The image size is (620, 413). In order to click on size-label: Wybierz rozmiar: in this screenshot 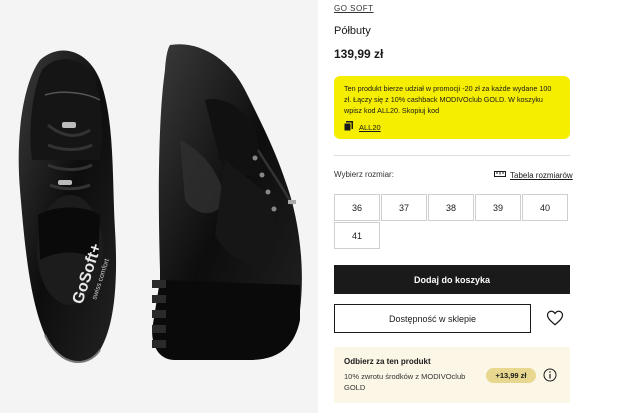, I will do `click(364, 174)`.